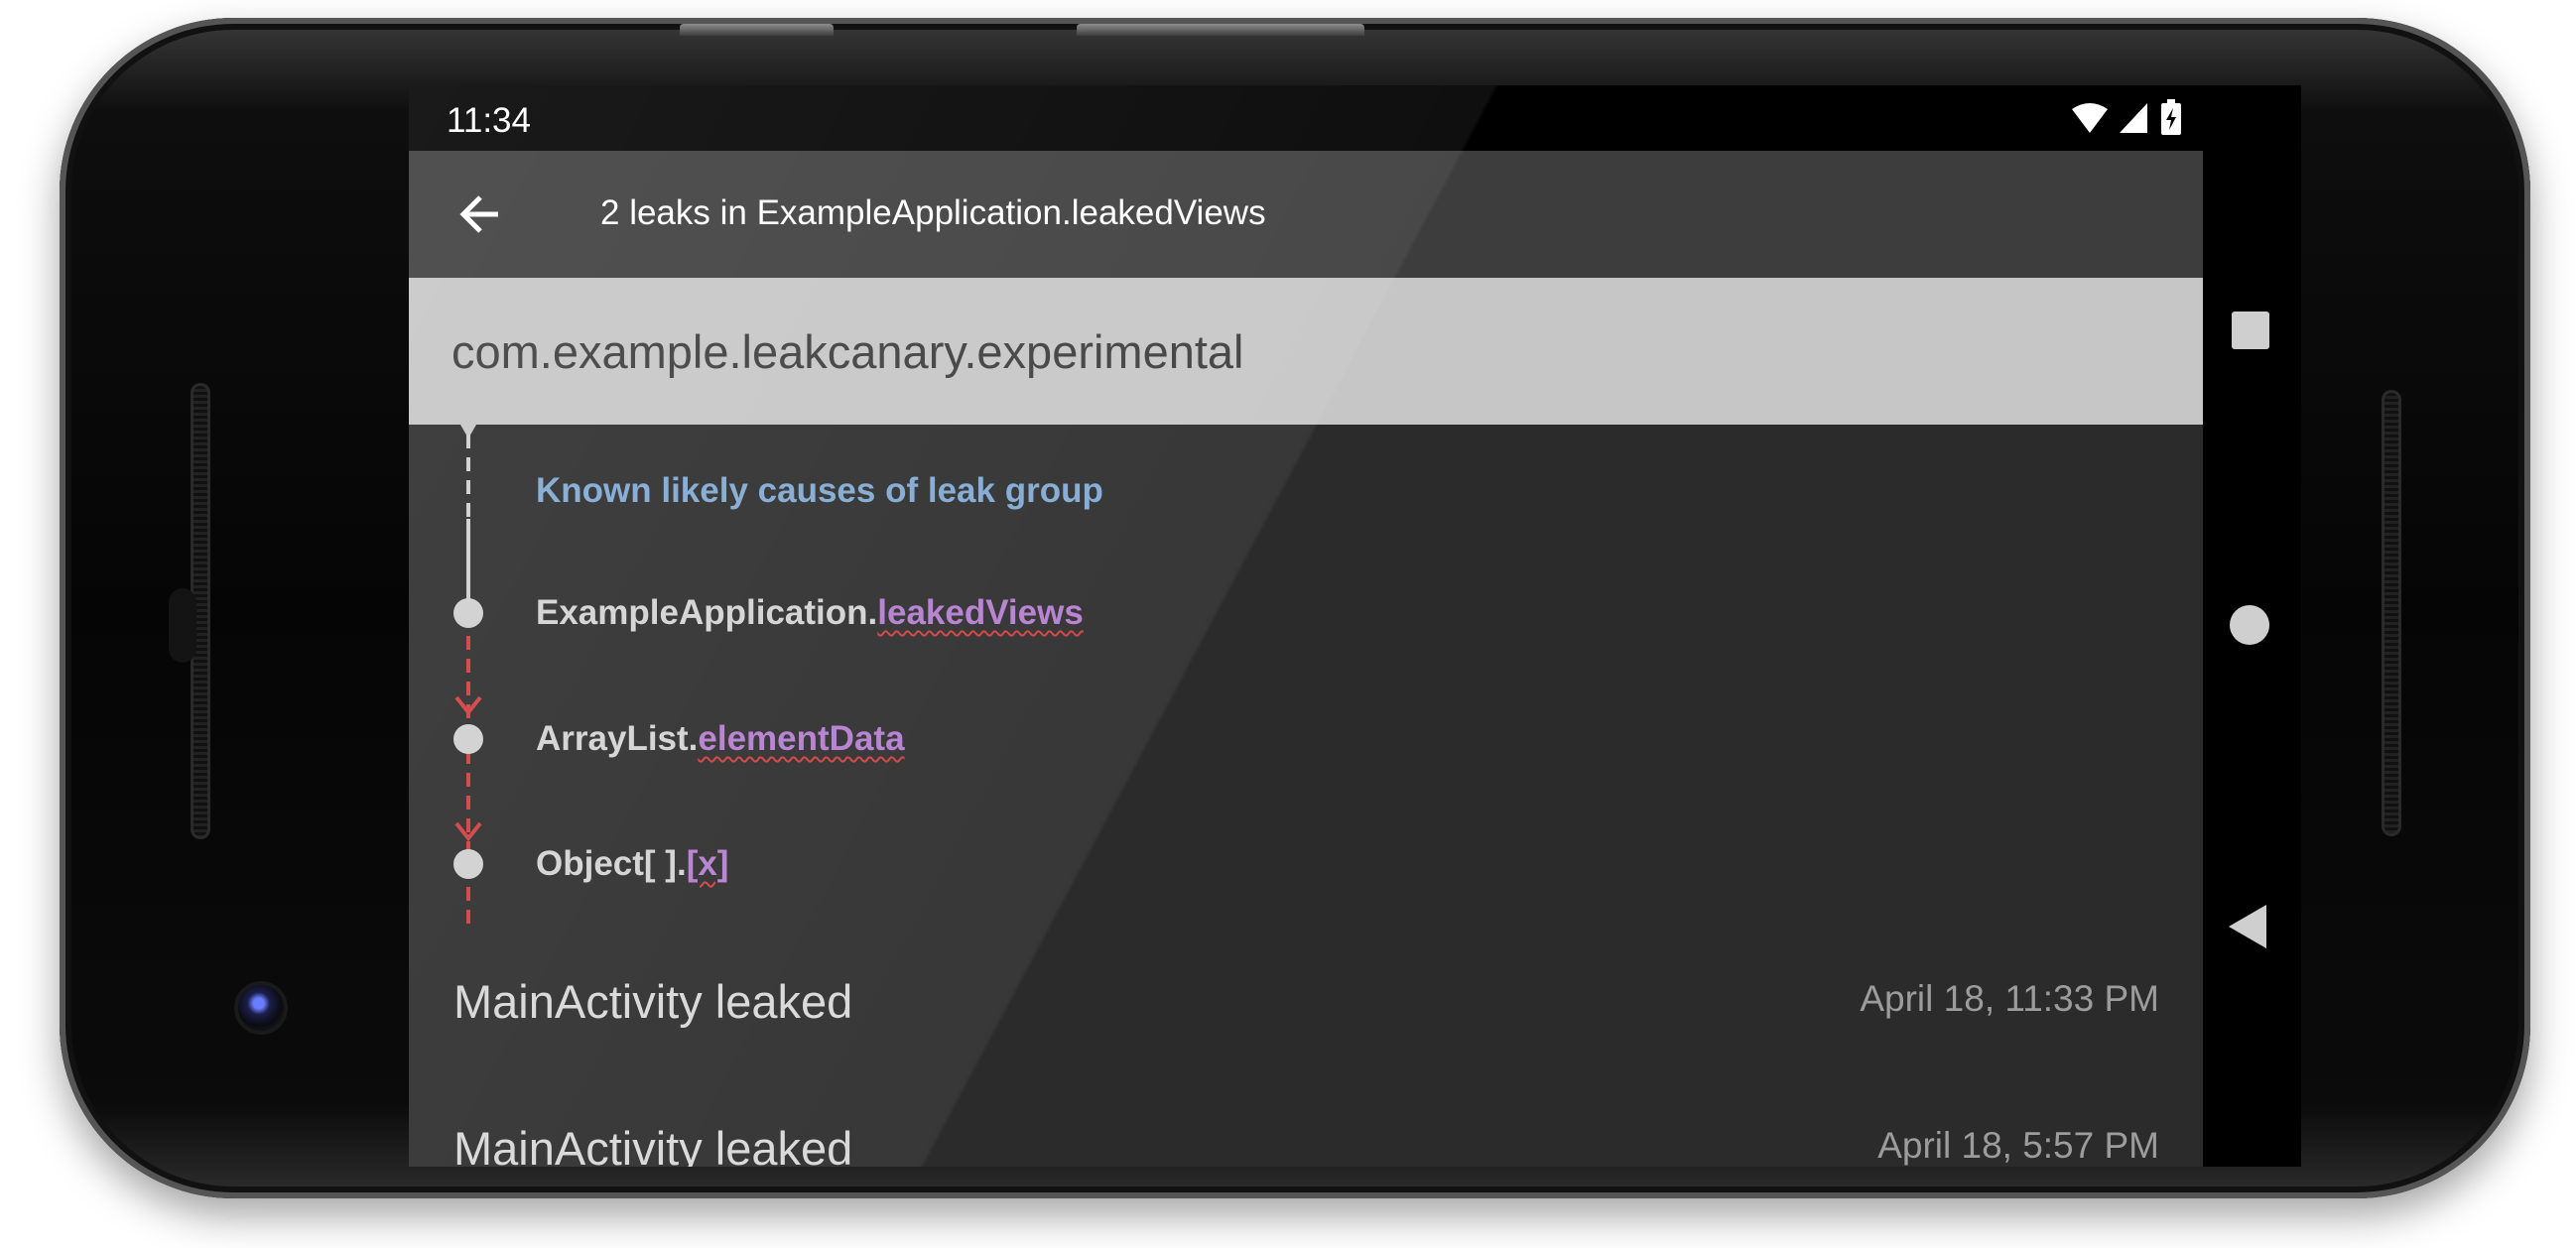  I want to click on proximity-sensor, so click(183, 625).